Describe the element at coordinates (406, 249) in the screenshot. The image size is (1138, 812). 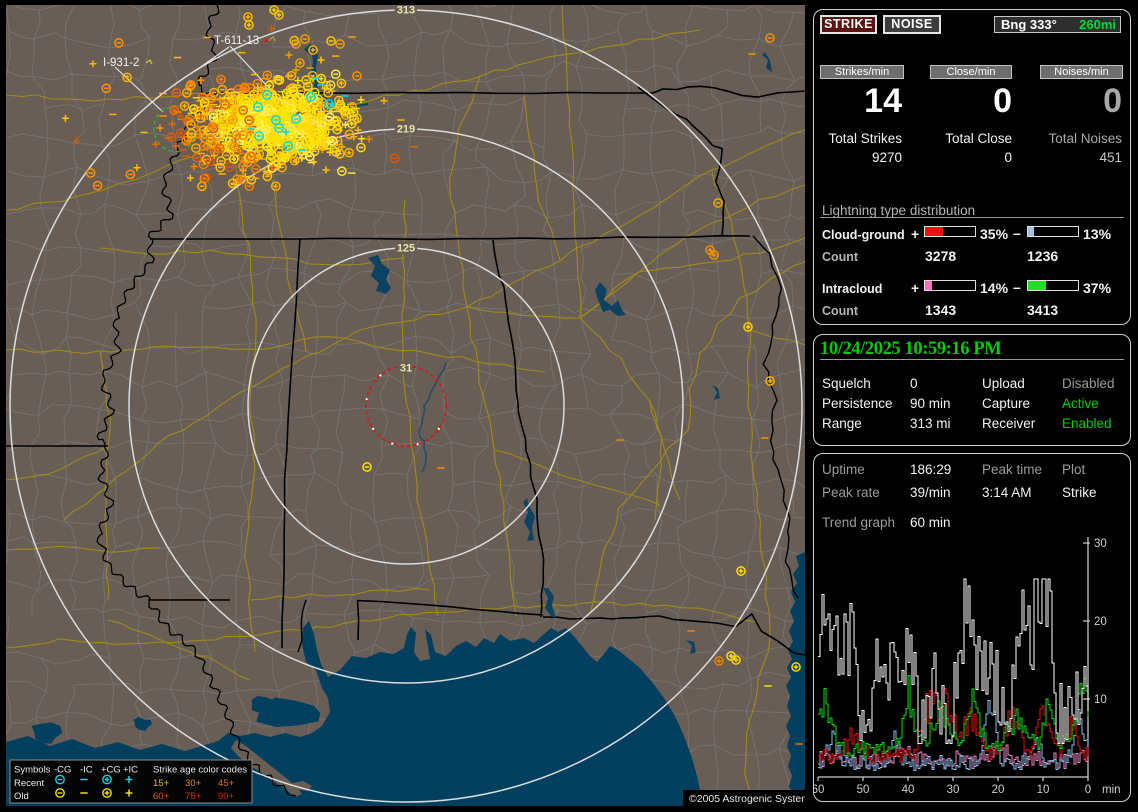
I see `svg-text: 125` at that location.